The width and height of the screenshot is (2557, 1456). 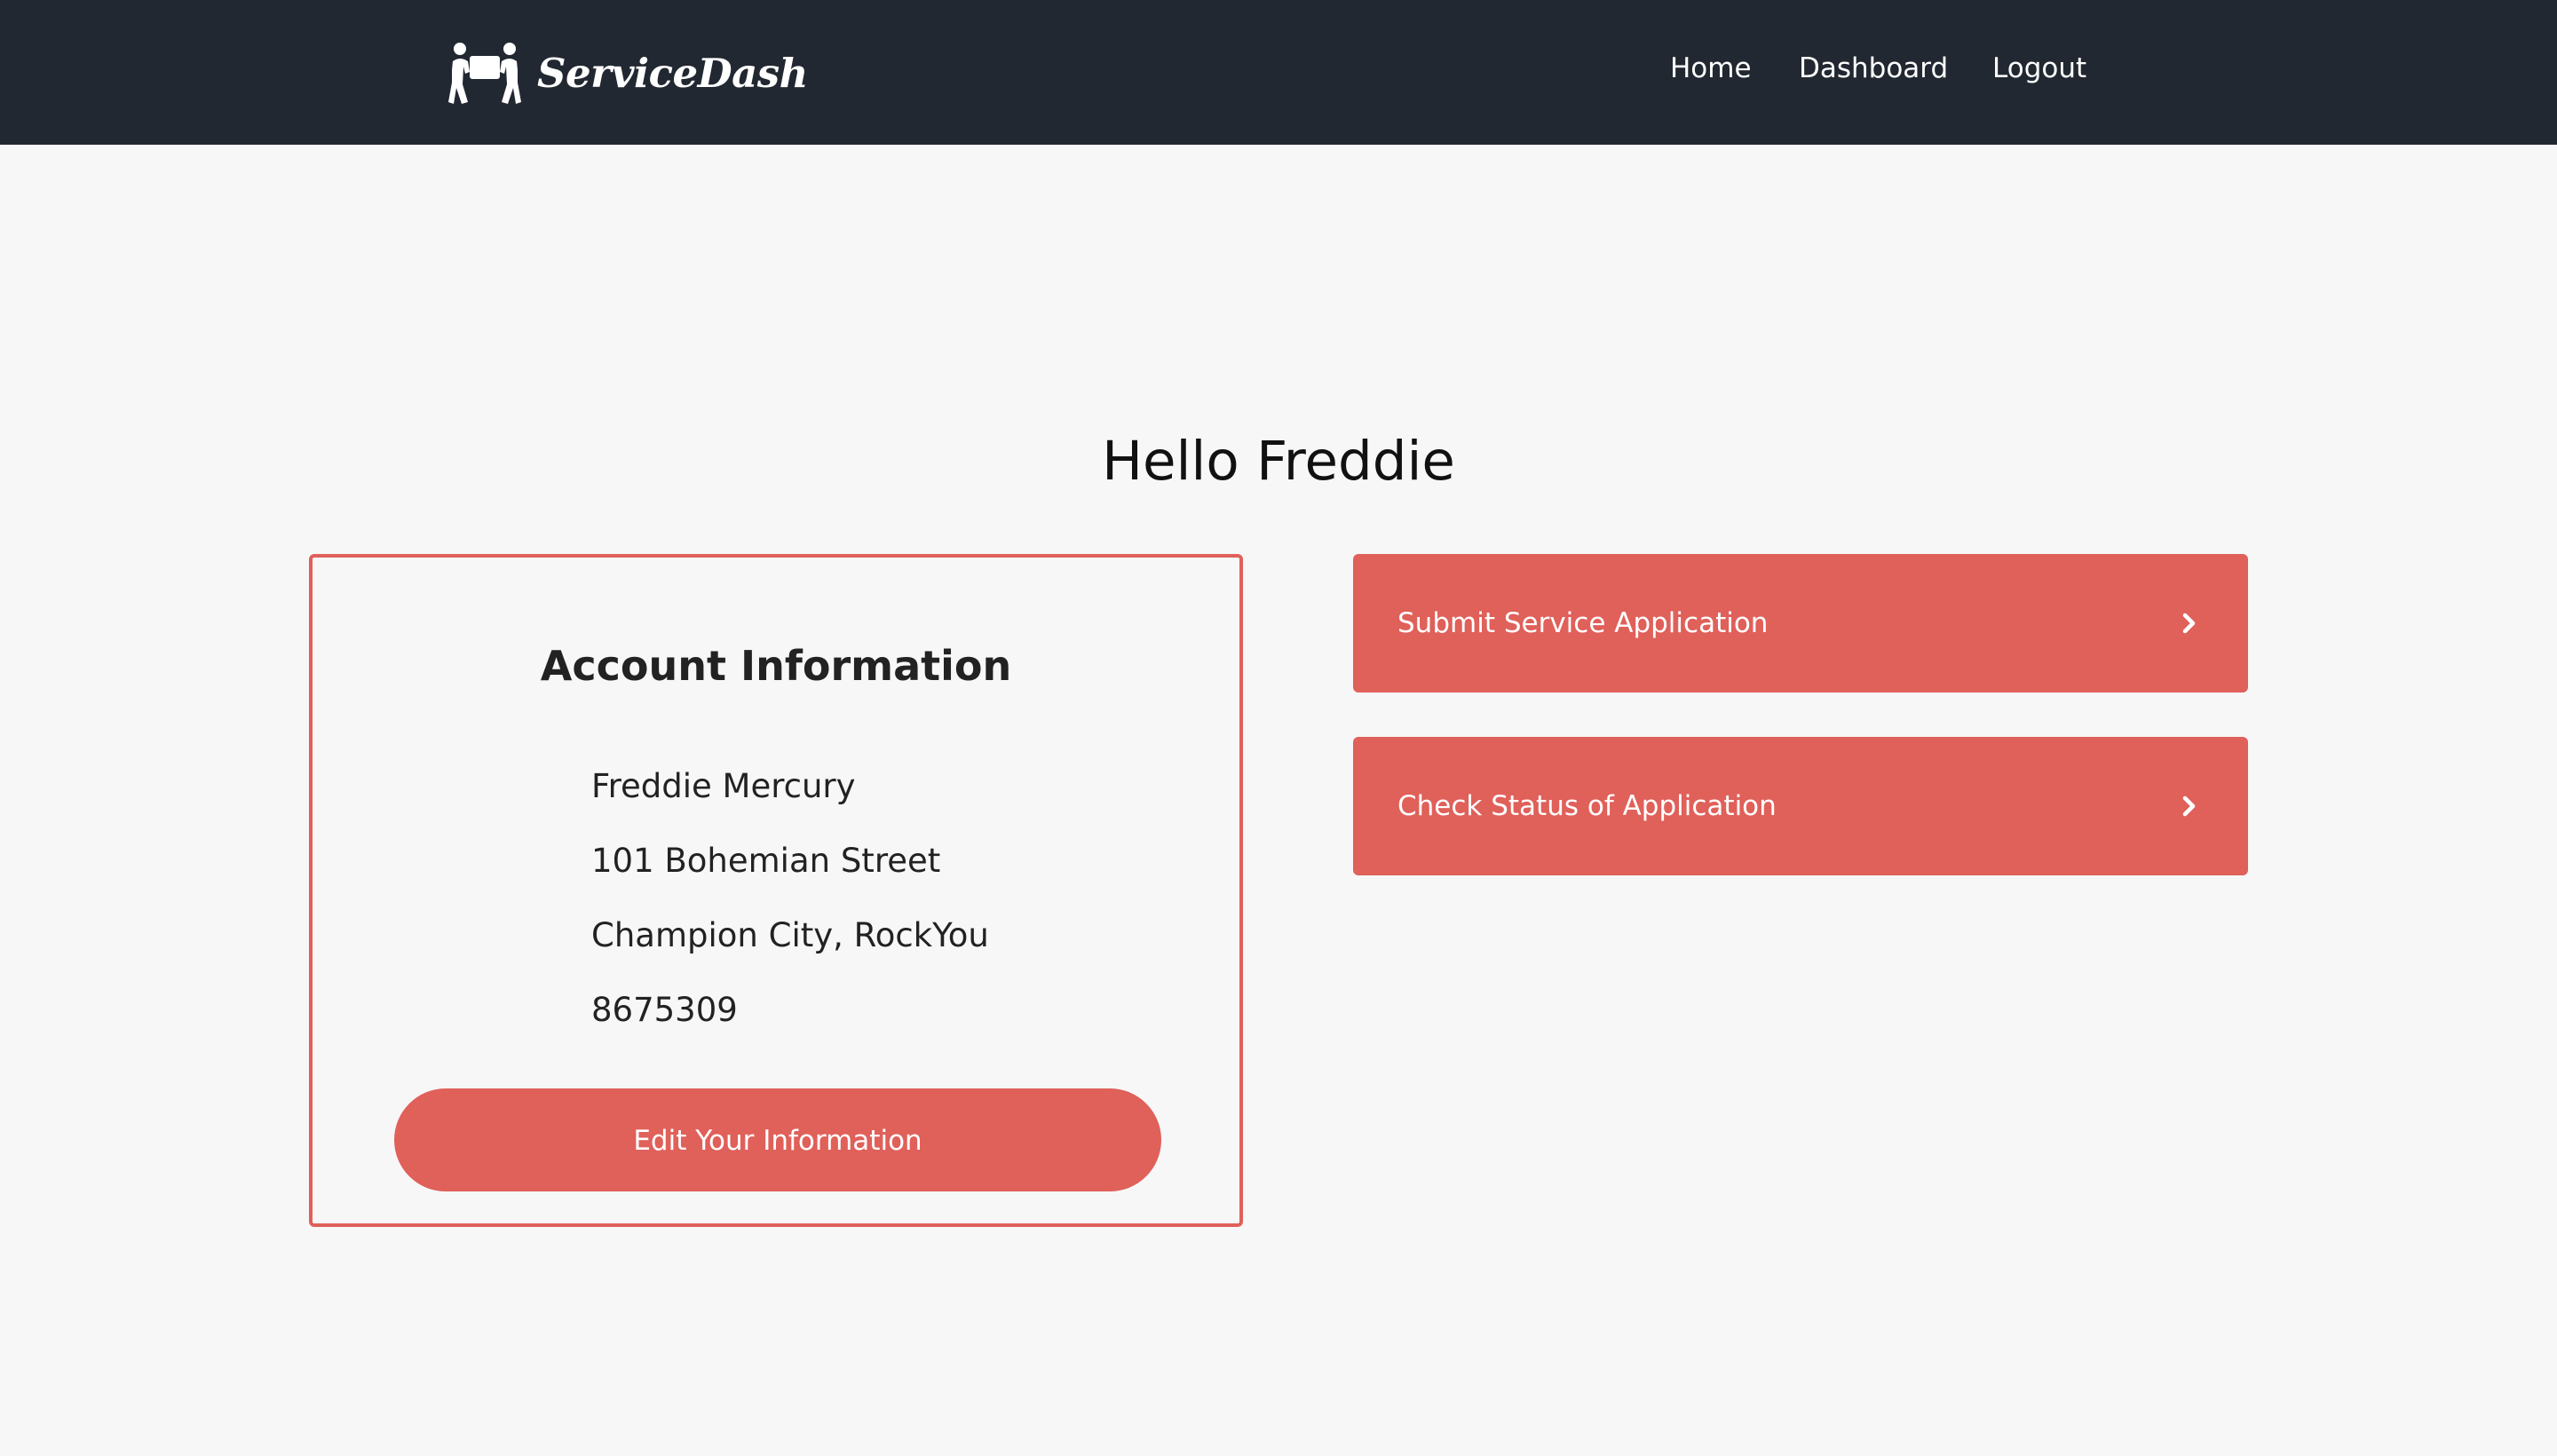 I want to click on nav-logout-link: Logout, so click(x=2039, y=68).